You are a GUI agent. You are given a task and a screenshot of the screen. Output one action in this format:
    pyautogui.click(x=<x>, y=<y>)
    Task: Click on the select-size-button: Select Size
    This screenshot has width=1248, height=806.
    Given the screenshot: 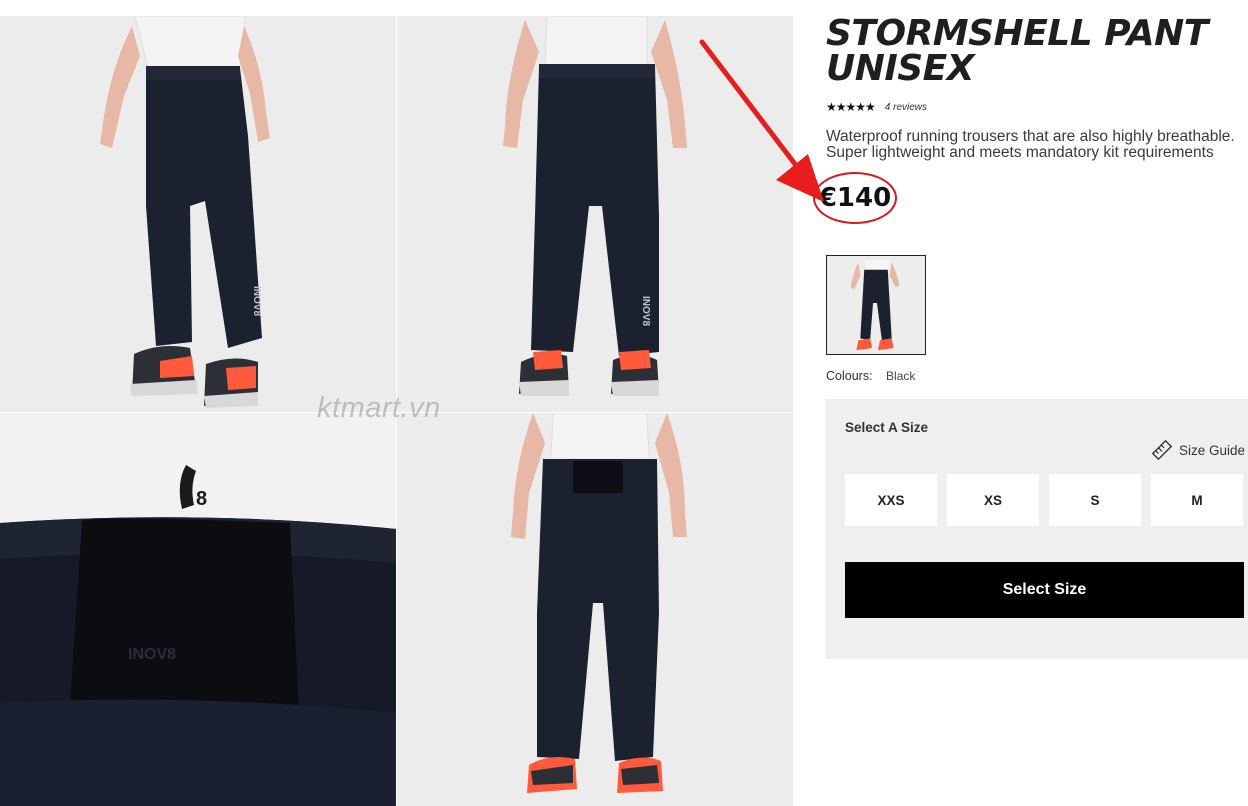 What is the action you would take?
    pyautogui.click(x=1044, y=590)
    